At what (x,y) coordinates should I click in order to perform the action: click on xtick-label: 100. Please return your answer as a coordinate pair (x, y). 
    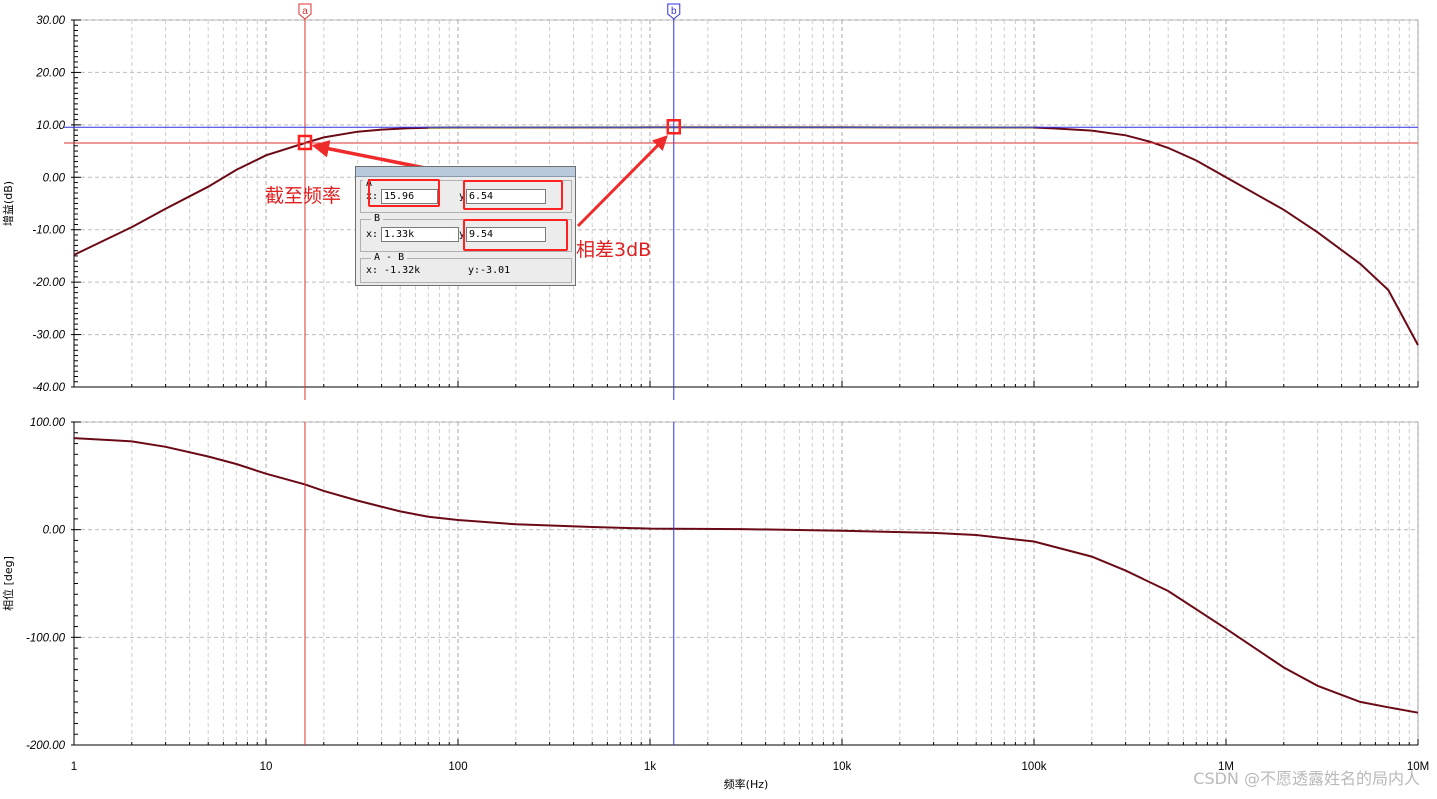
    Looking at the image, I should click on (457, 767).